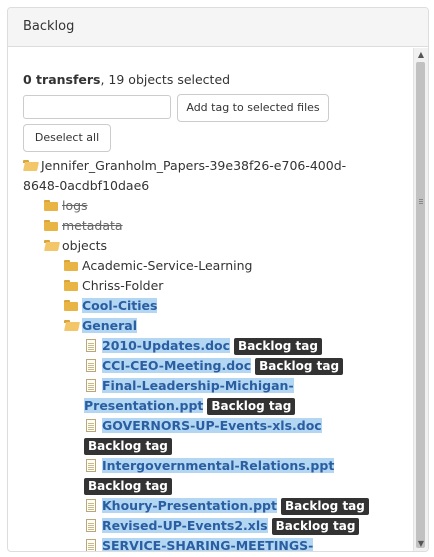 Image resolution: width=434 pixels, height=557 pixels. Describe the element at coordinates (421, 55) in the screenshot. I see `scroll-up-arrow-icon: ▲` at that location.